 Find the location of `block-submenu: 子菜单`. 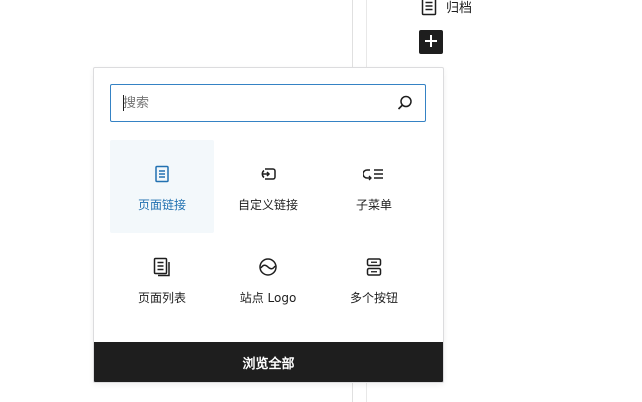

block-submenu: 子菜单 is located at coordinates (374, 186).